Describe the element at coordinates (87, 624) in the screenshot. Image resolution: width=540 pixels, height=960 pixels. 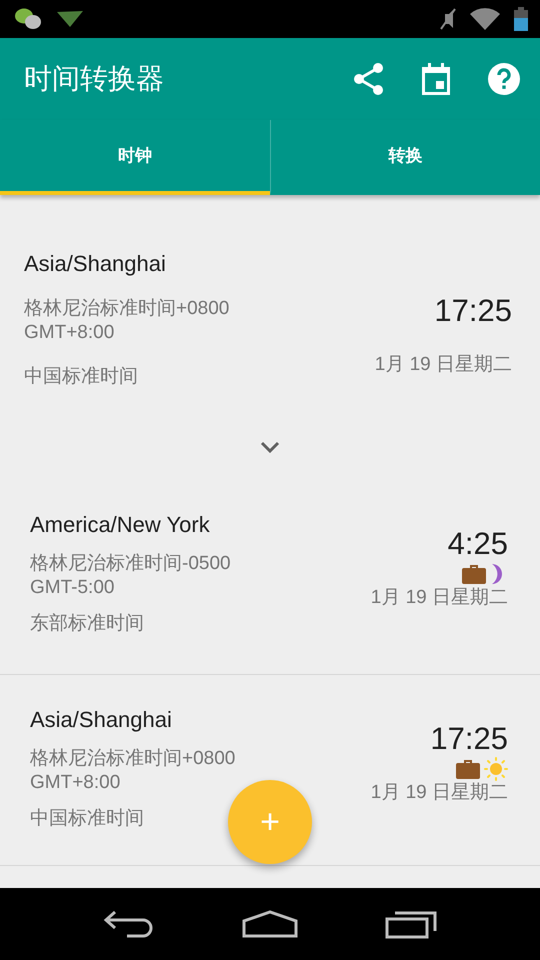
I see `timezone-name: 东部标准时间` at that location.